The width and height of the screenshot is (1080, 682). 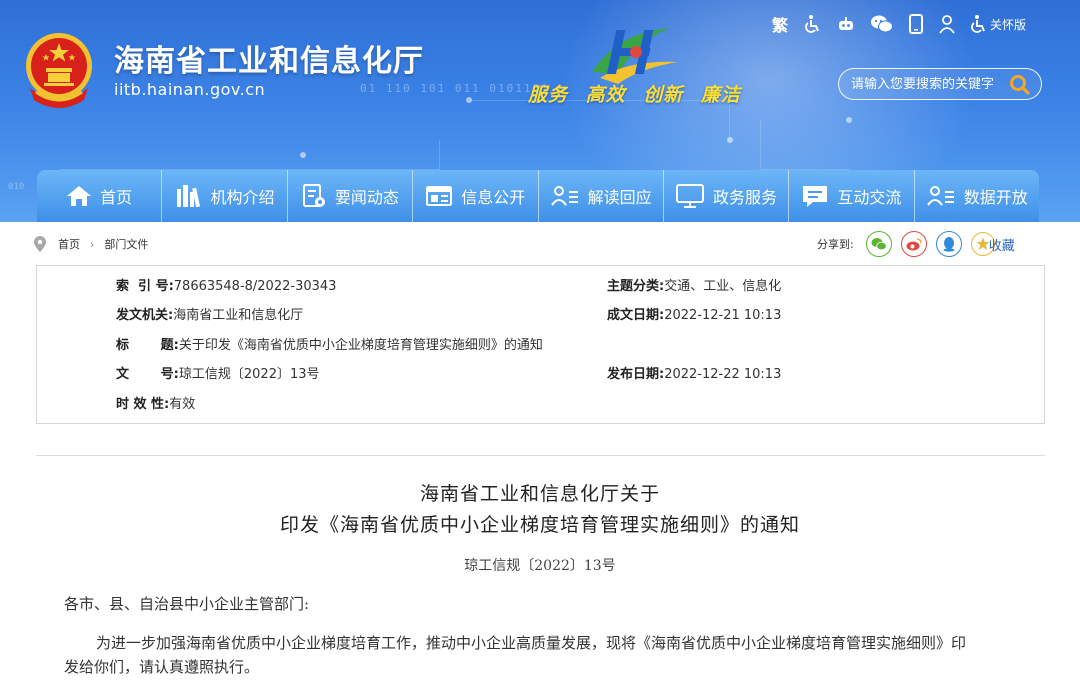 I want to click on nav-item-open-data: 数据开放, so click(x=976, y=196).